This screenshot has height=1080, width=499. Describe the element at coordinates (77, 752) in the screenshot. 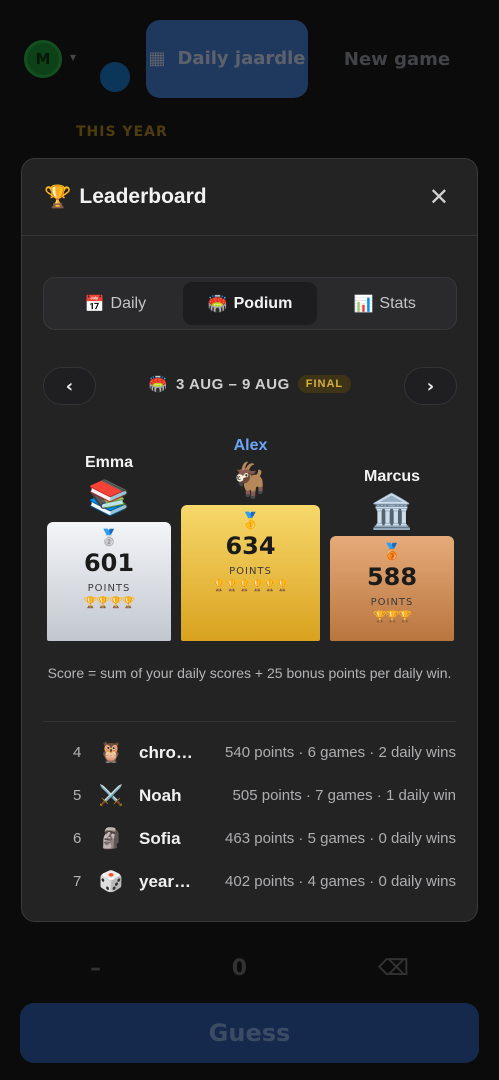

I see `rank-number: 4` at that location.